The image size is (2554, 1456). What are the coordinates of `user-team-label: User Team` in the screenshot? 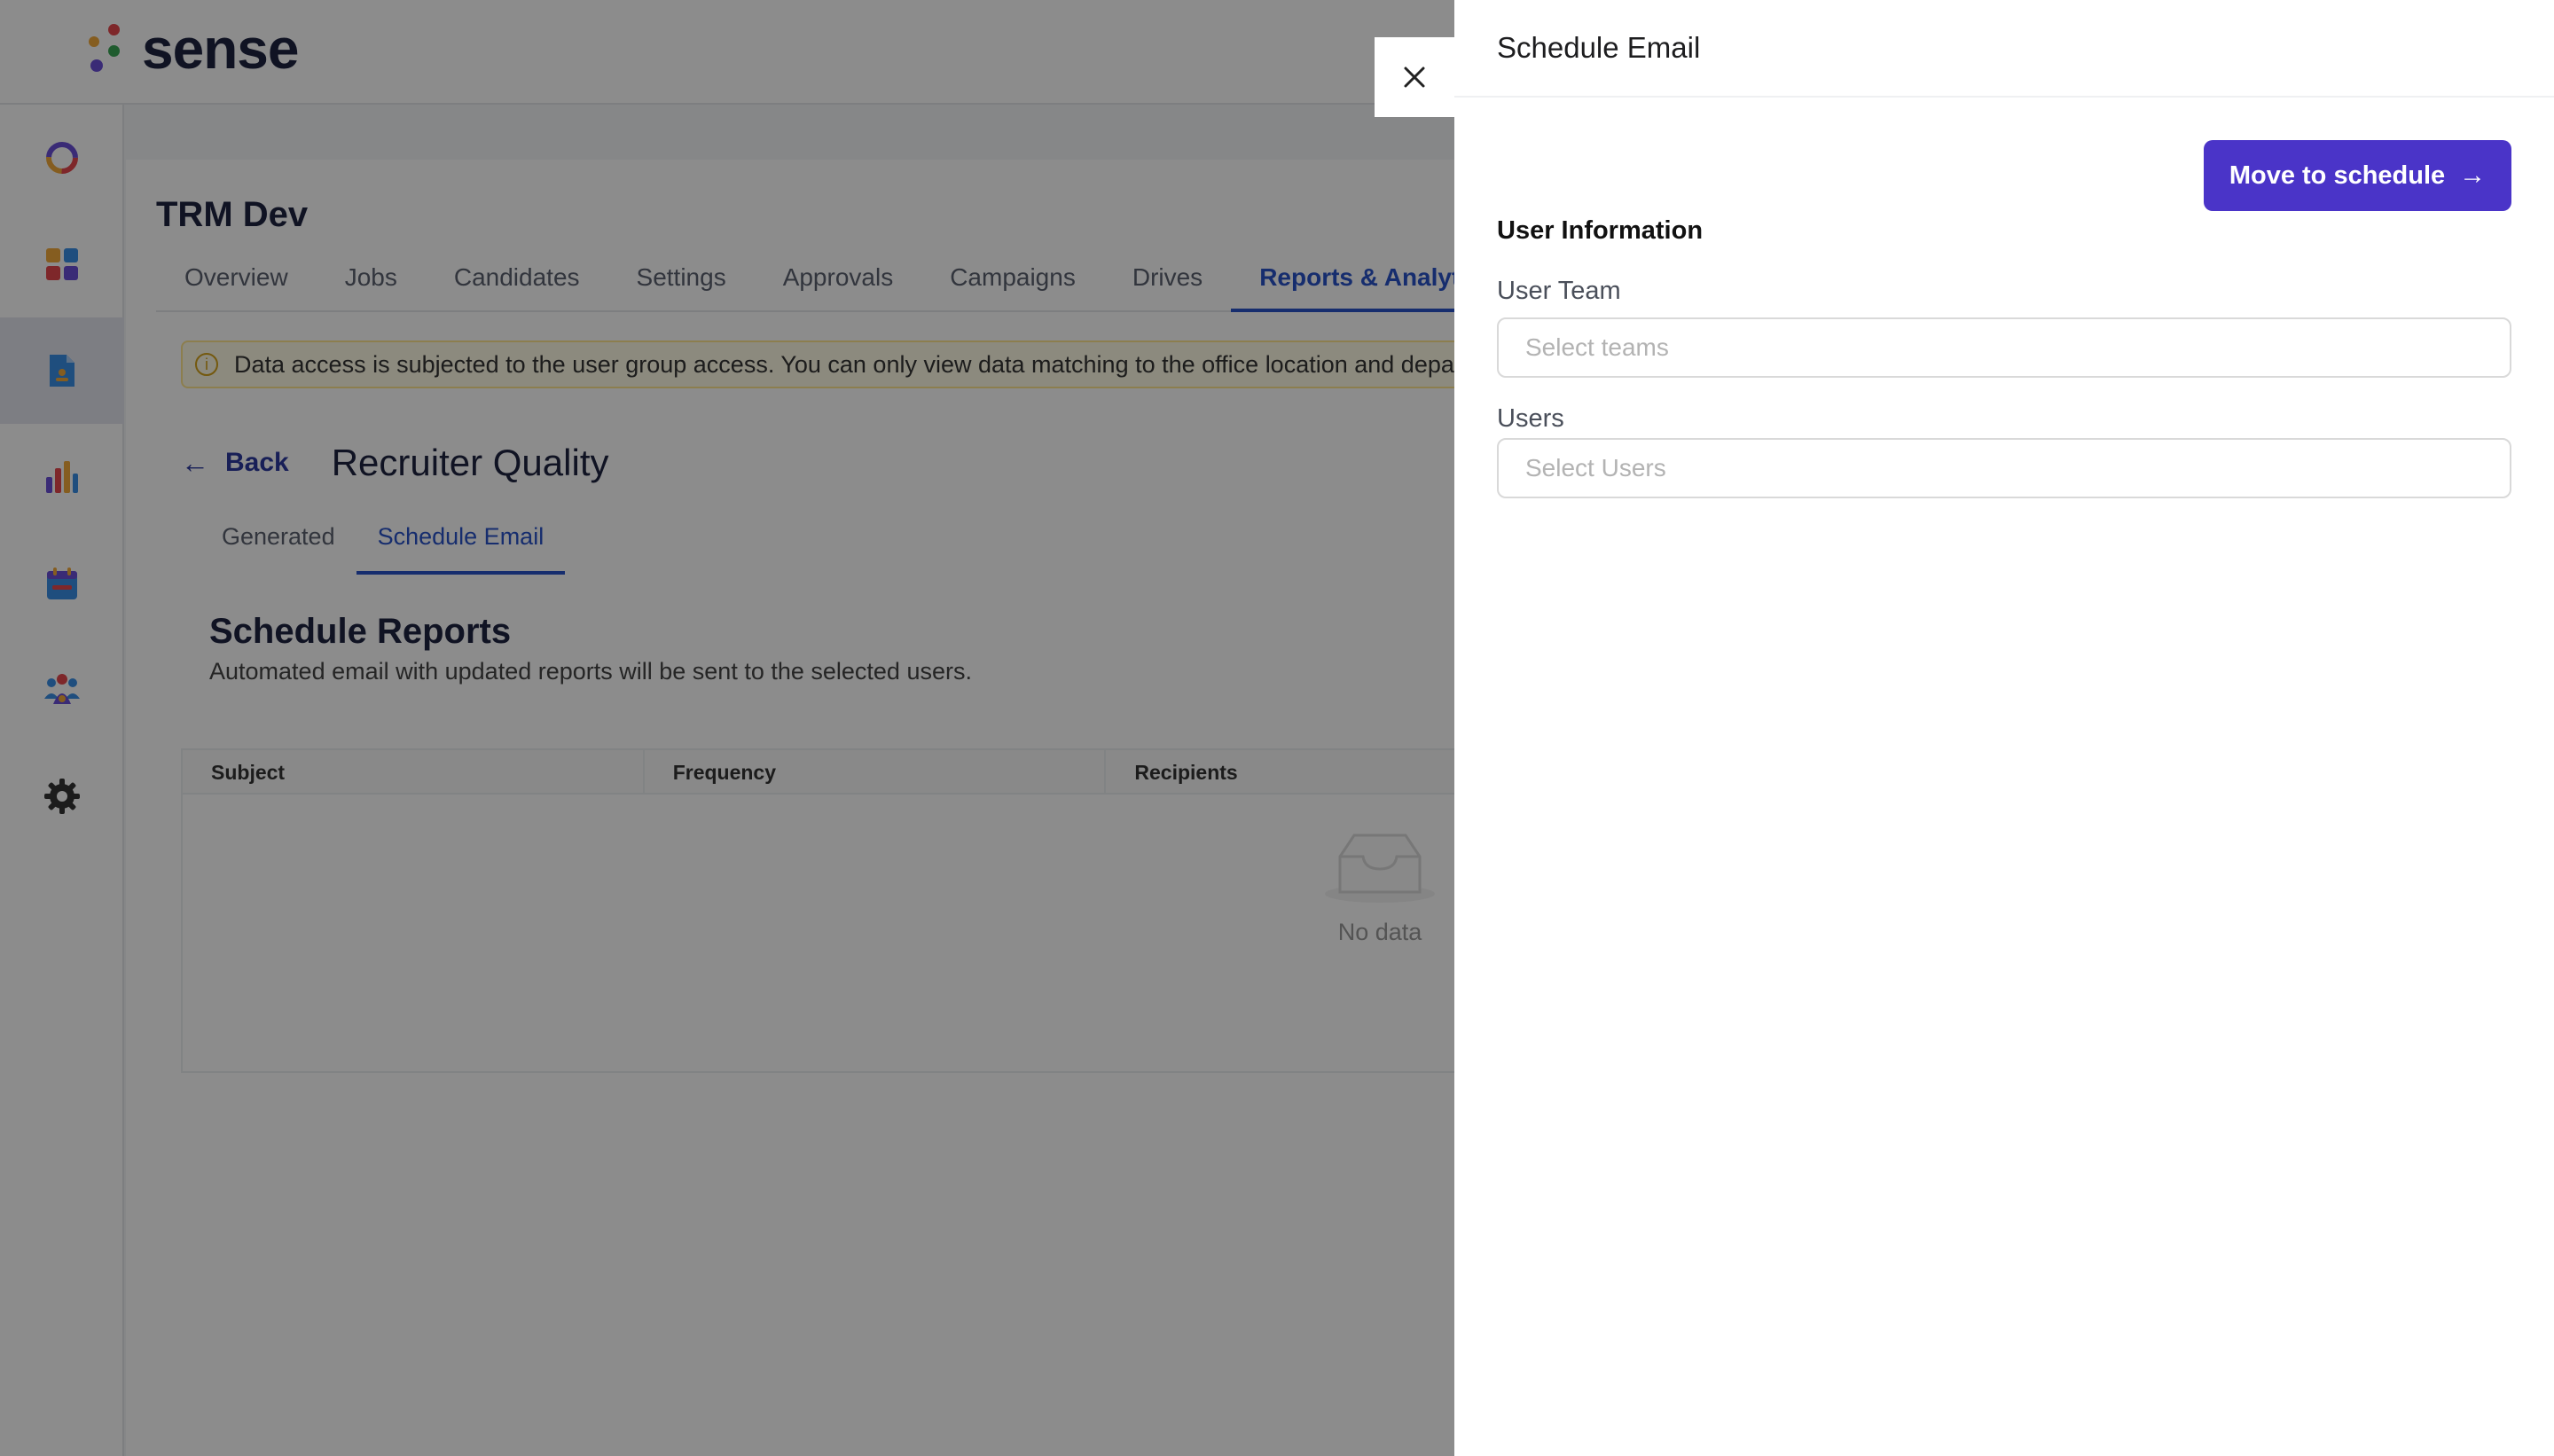 It's located at (1559, 291).